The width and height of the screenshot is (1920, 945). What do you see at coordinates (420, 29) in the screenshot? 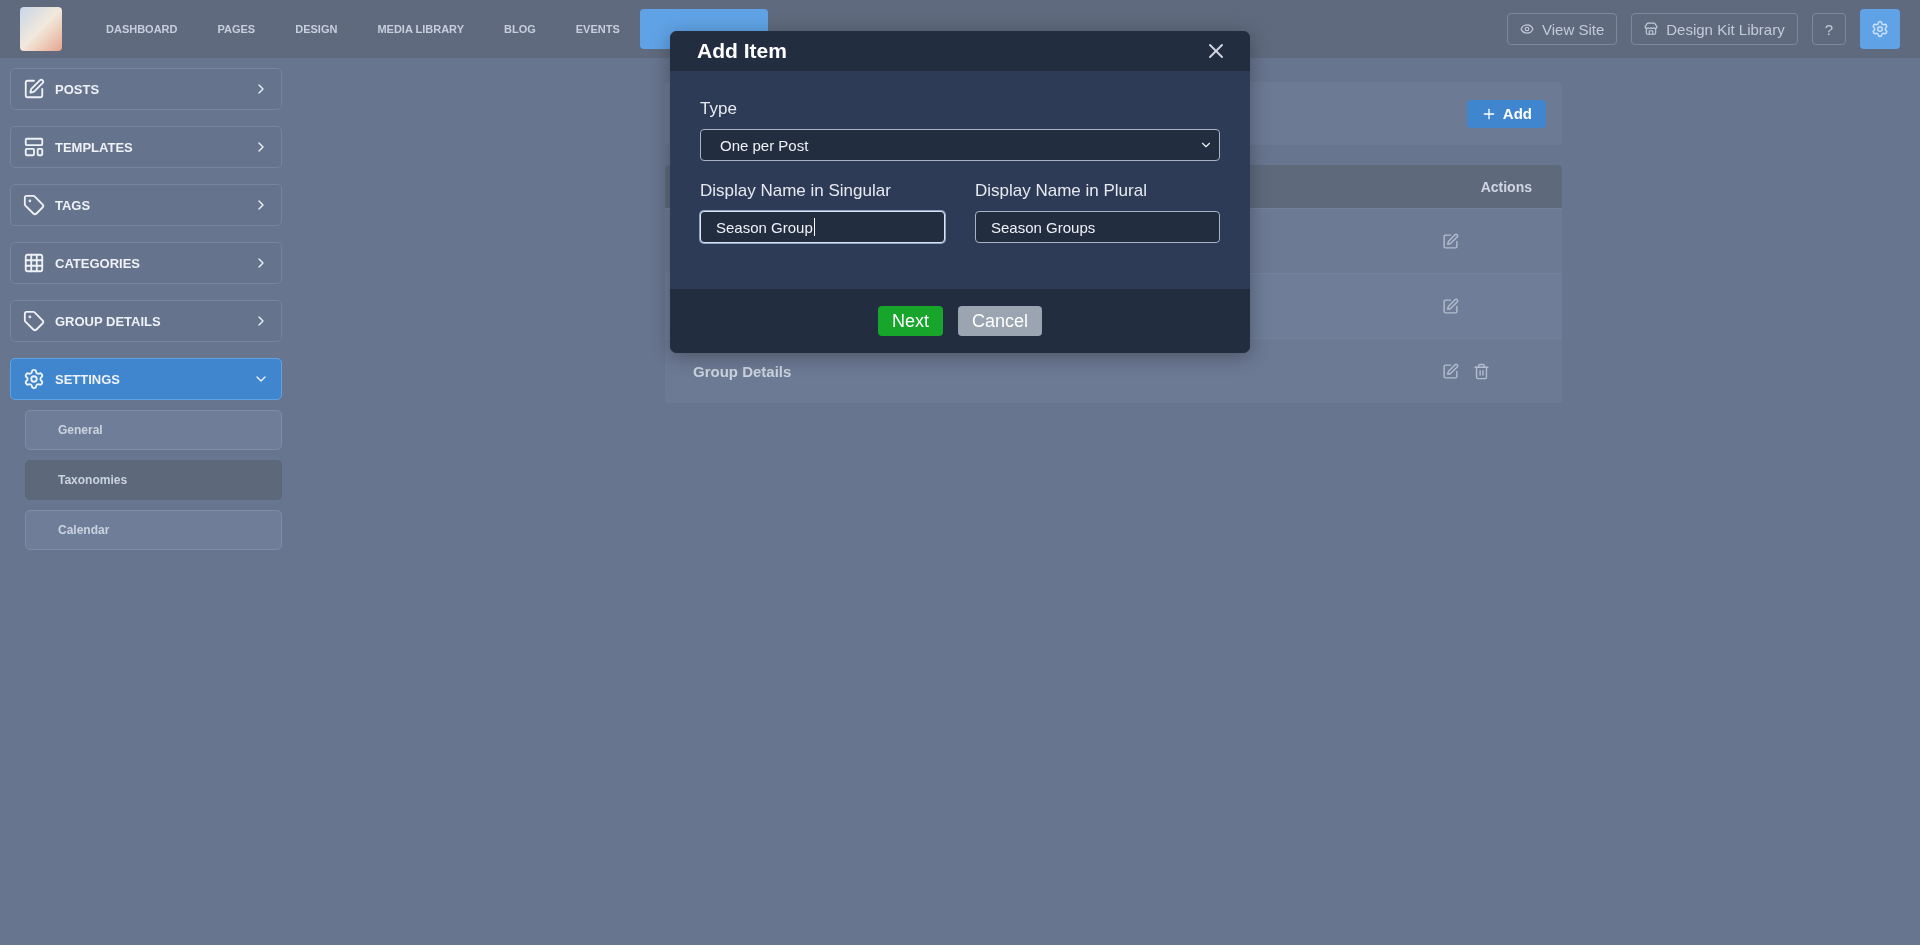
I see `nav-tab: MEDIA LIBRARY` at bounding box center [420, 29].